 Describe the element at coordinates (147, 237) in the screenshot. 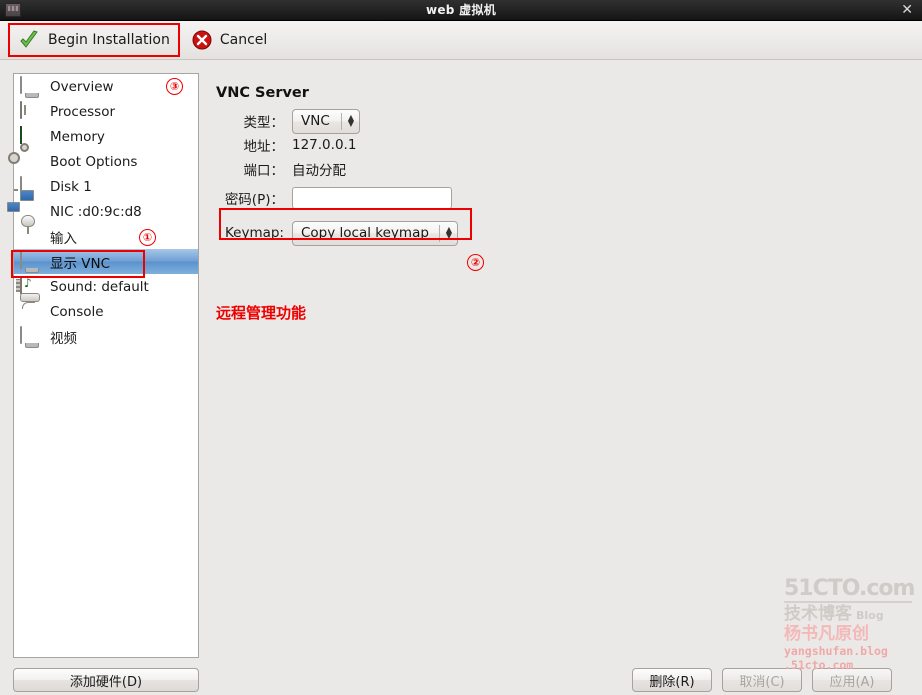

I see `annotation-marker-1: ①` at that location.